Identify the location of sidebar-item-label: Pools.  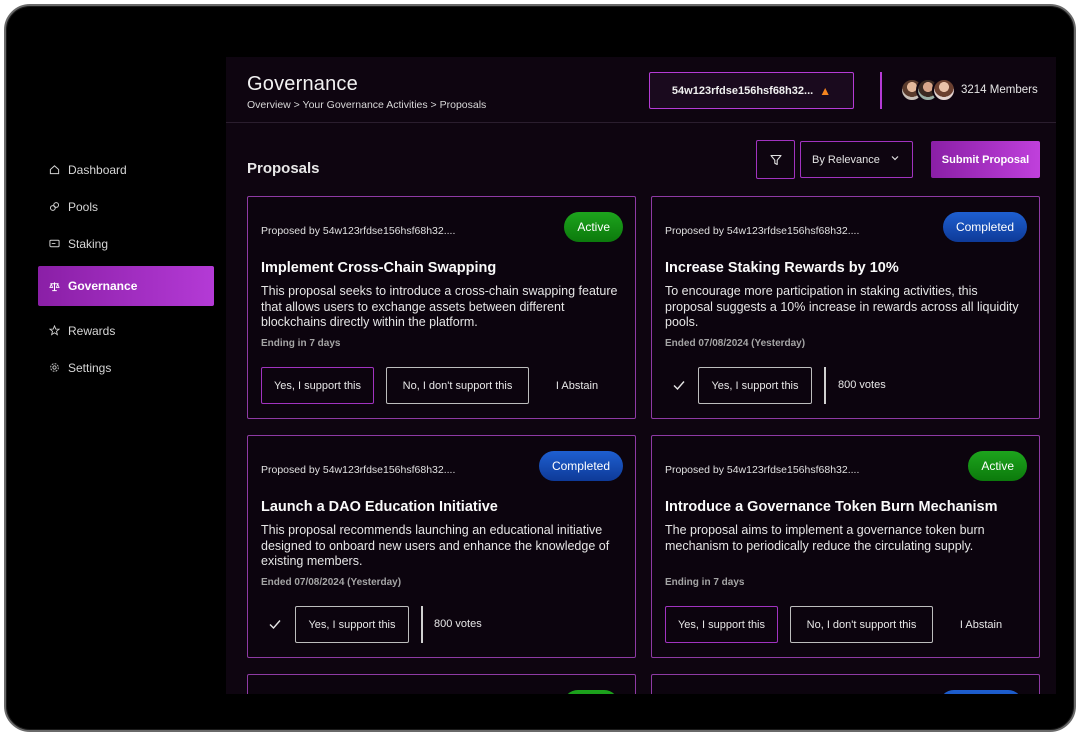
(83, 206).